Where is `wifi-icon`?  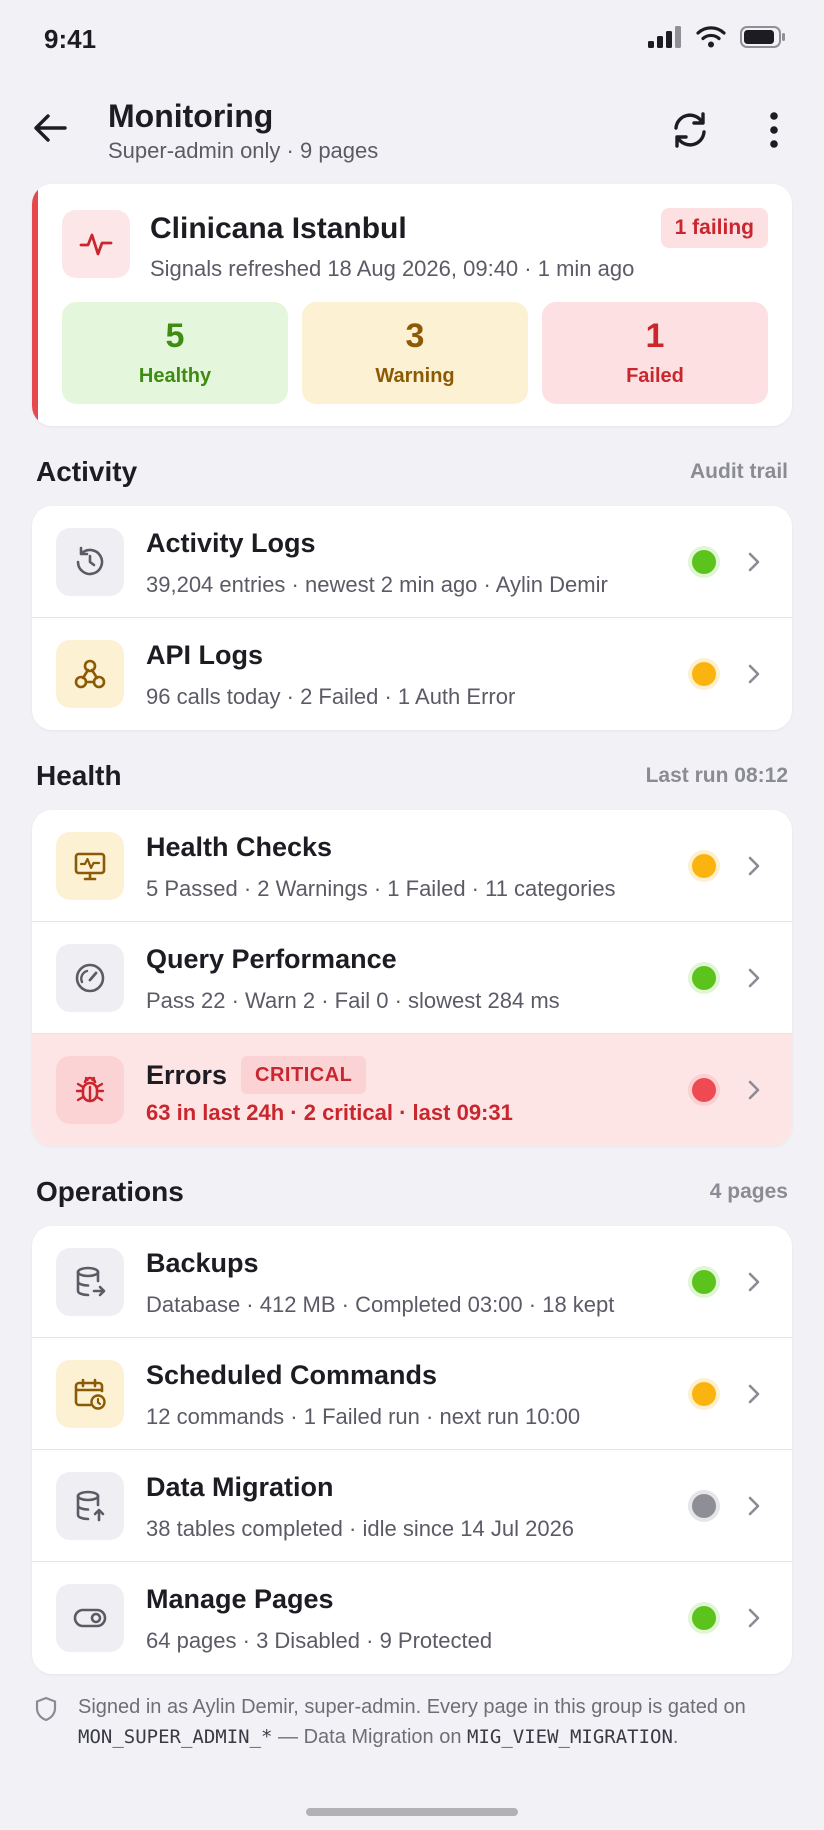
wifi-icon is located at coordinates (711, 37).